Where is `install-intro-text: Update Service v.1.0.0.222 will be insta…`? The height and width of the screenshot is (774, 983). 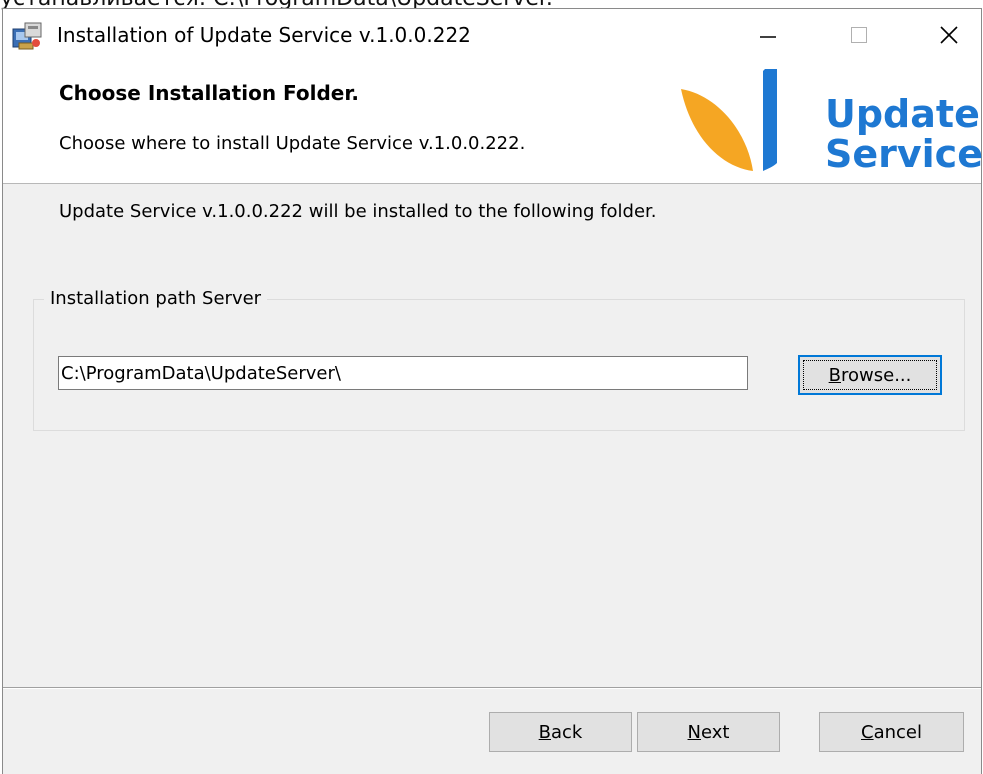 install-intro-text: Update Service v.1.0.0.222 will be insta… is located at coordinates (358, 211).